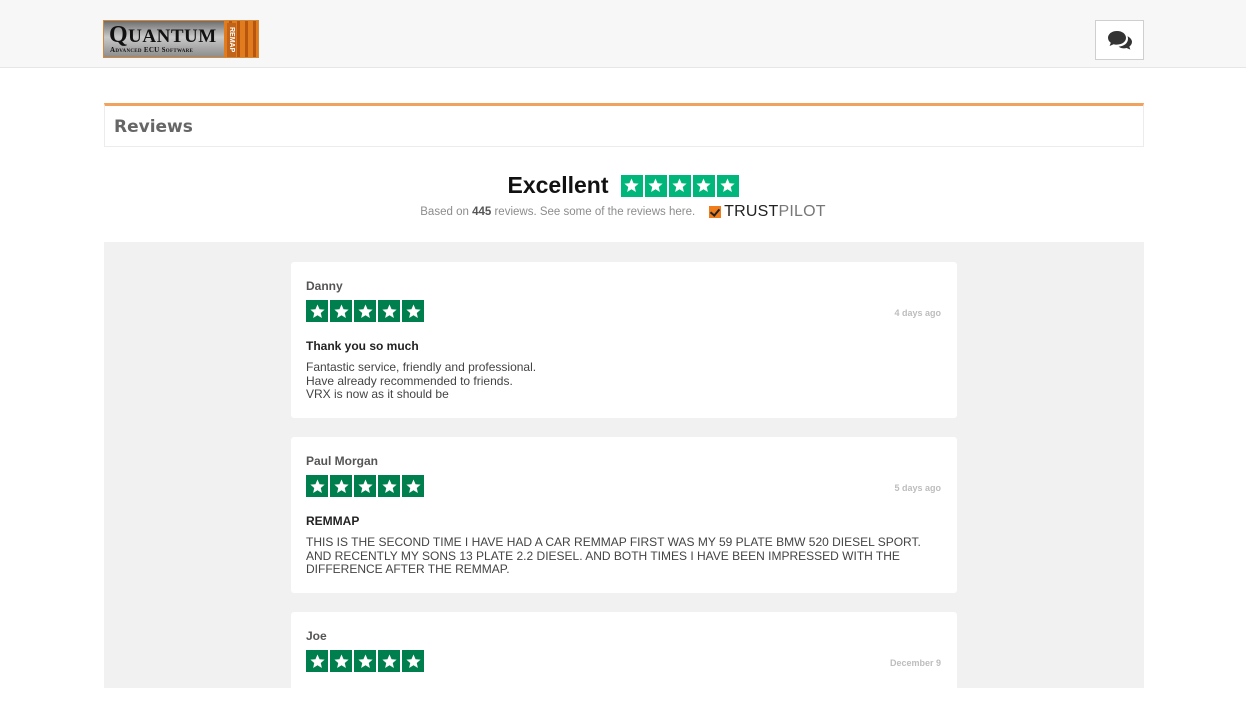  Describe the element at coordinates (333, 521) in the screenshot. I see `review-headline: REMMAP` at that location.